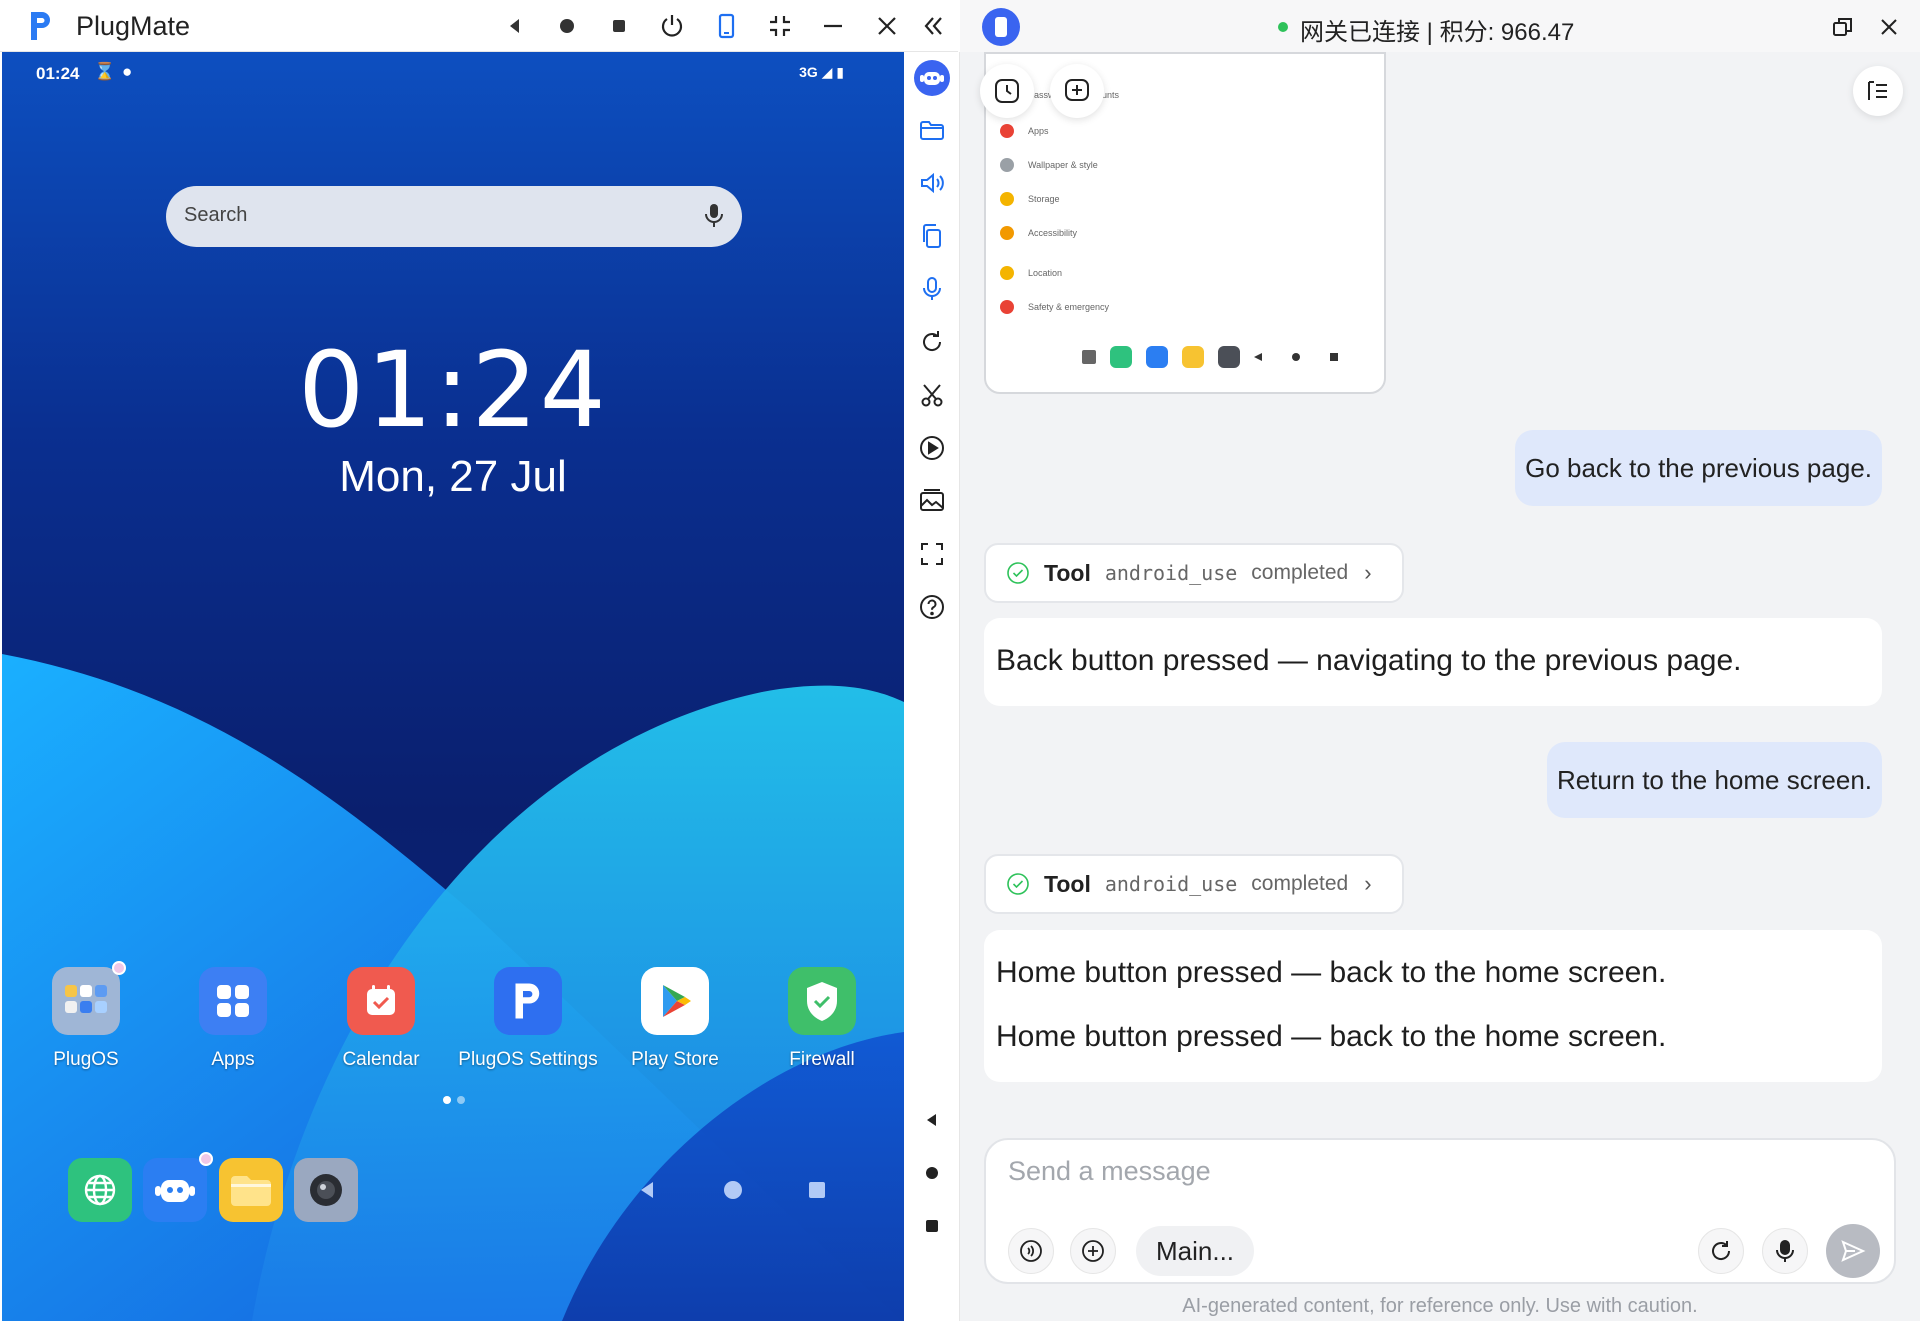 This screenshot has width=1920, height=1321. Describe the element at coordinates (515, 26) in the screenshot. I see `back-icon` at that location.